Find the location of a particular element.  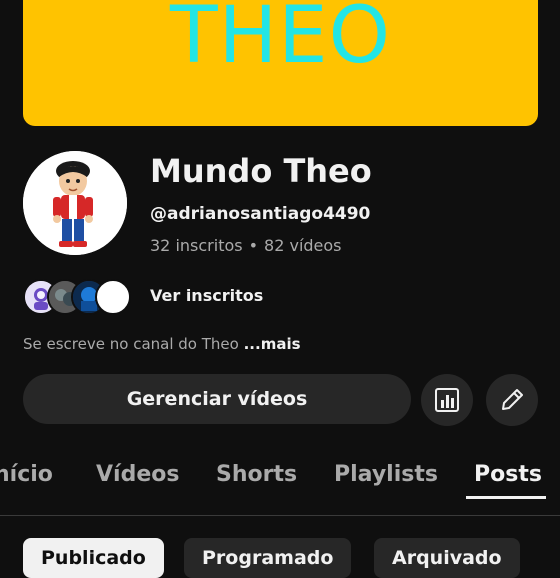

channel-avatar is located at coordinates (75, 203).